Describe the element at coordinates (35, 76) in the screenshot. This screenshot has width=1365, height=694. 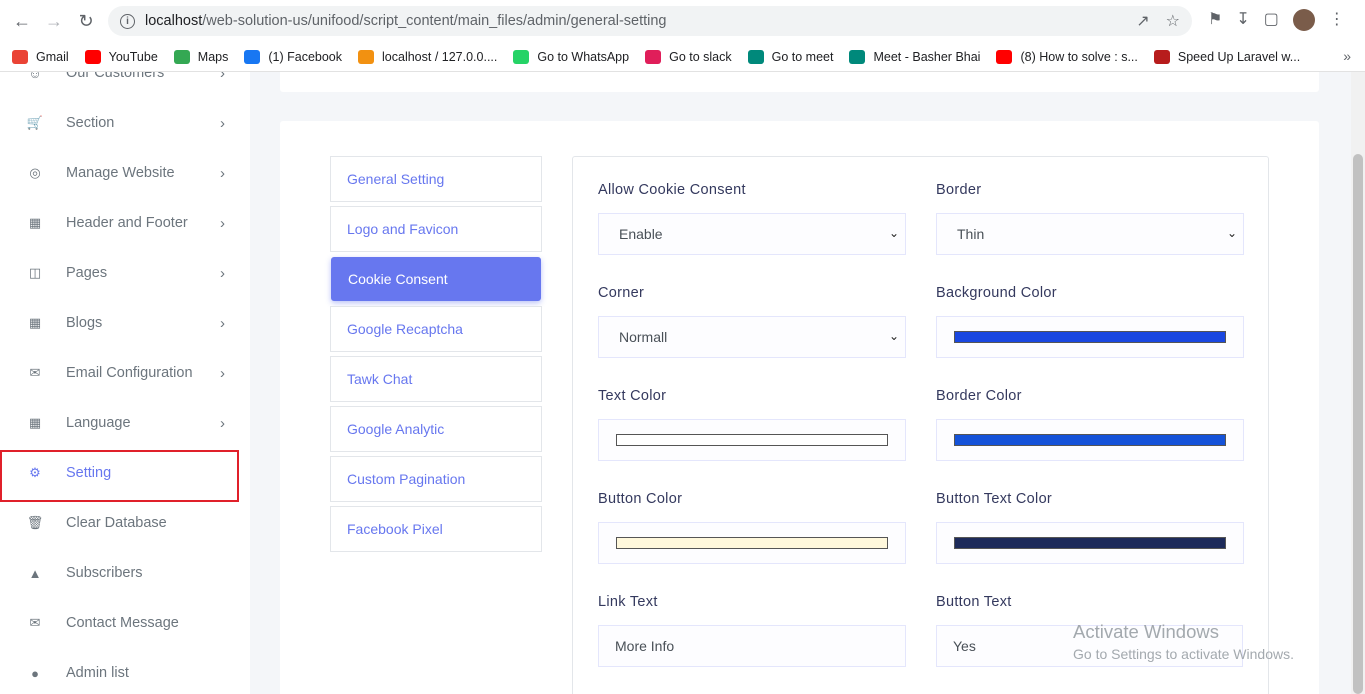
I see `users-icon: ☺` at that location.